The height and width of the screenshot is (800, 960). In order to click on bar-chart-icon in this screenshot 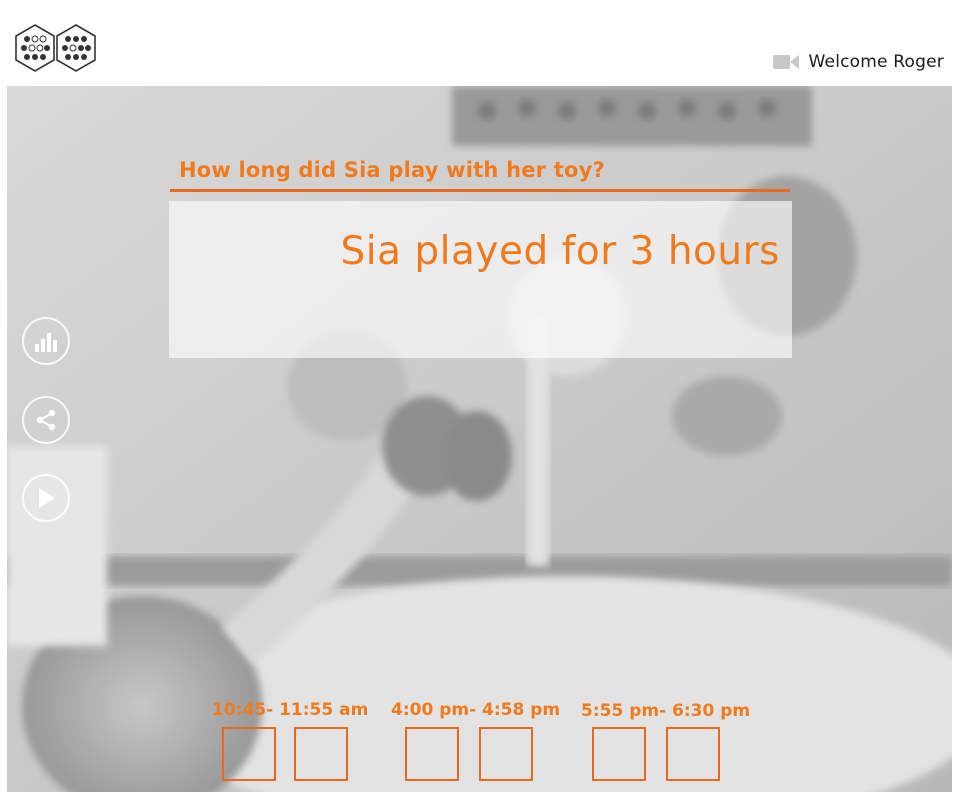, I will do `click(46, 342)`.